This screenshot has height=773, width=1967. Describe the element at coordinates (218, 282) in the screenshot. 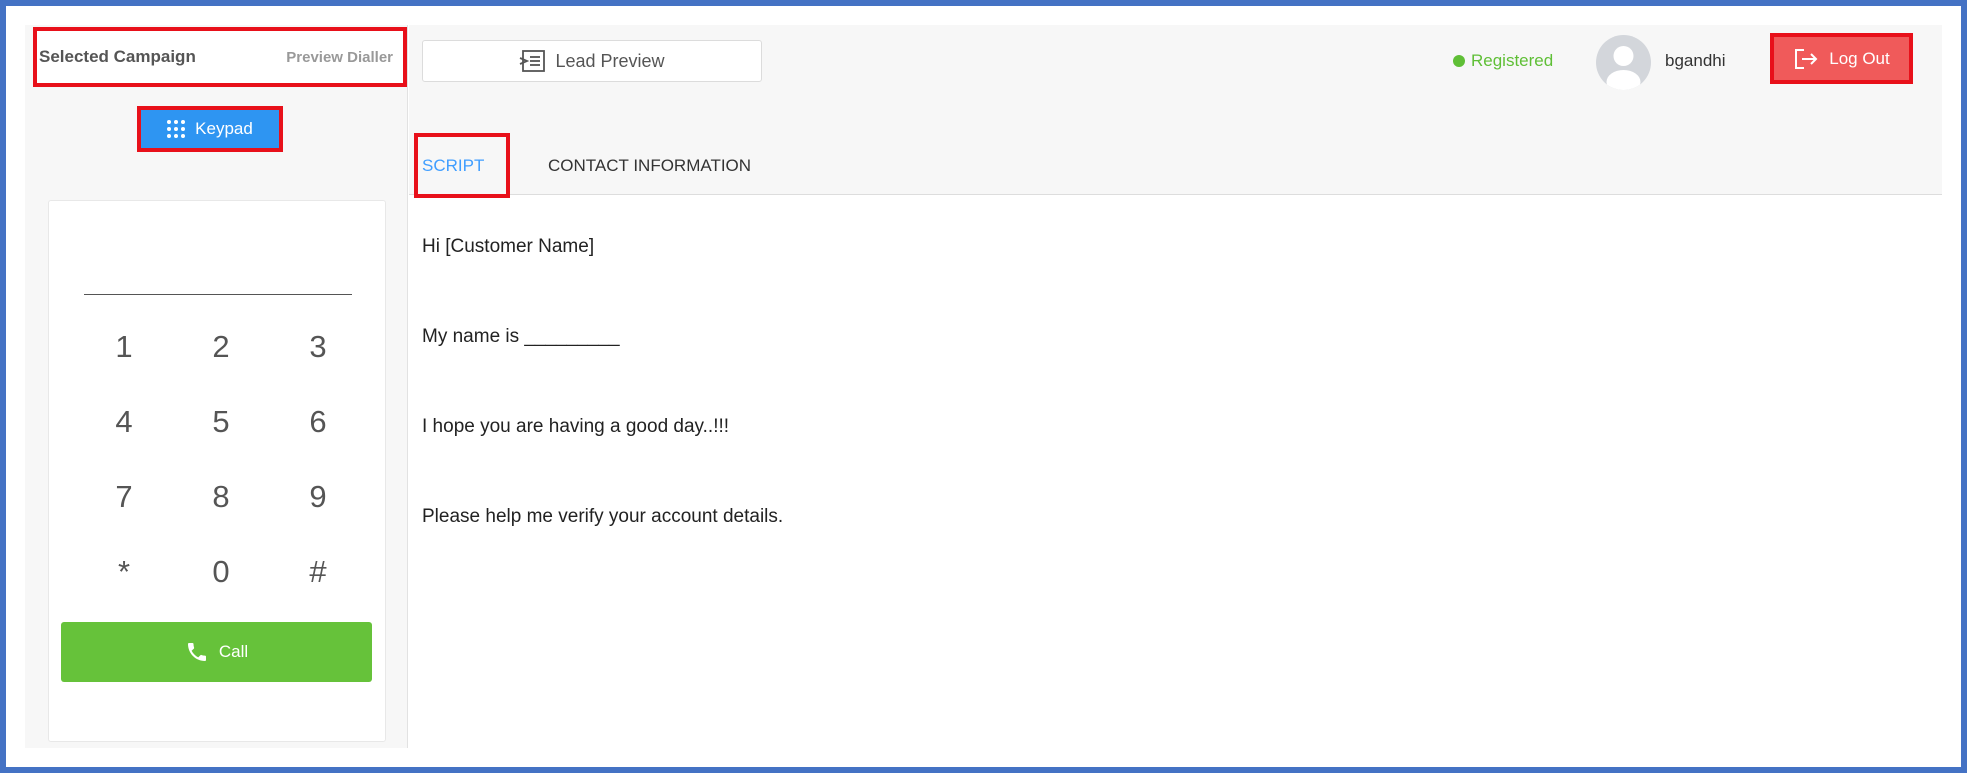

I see `dial-number-input` at that location.